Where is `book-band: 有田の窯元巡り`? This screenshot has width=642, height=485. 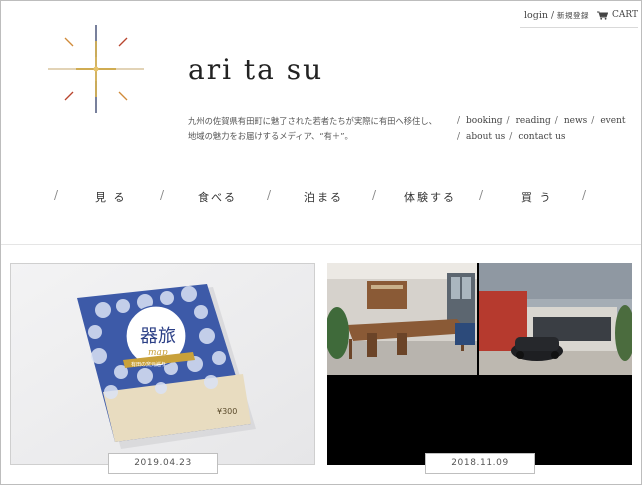 book-band: 有田の窯元巡り is located at coordinates (148, 364).